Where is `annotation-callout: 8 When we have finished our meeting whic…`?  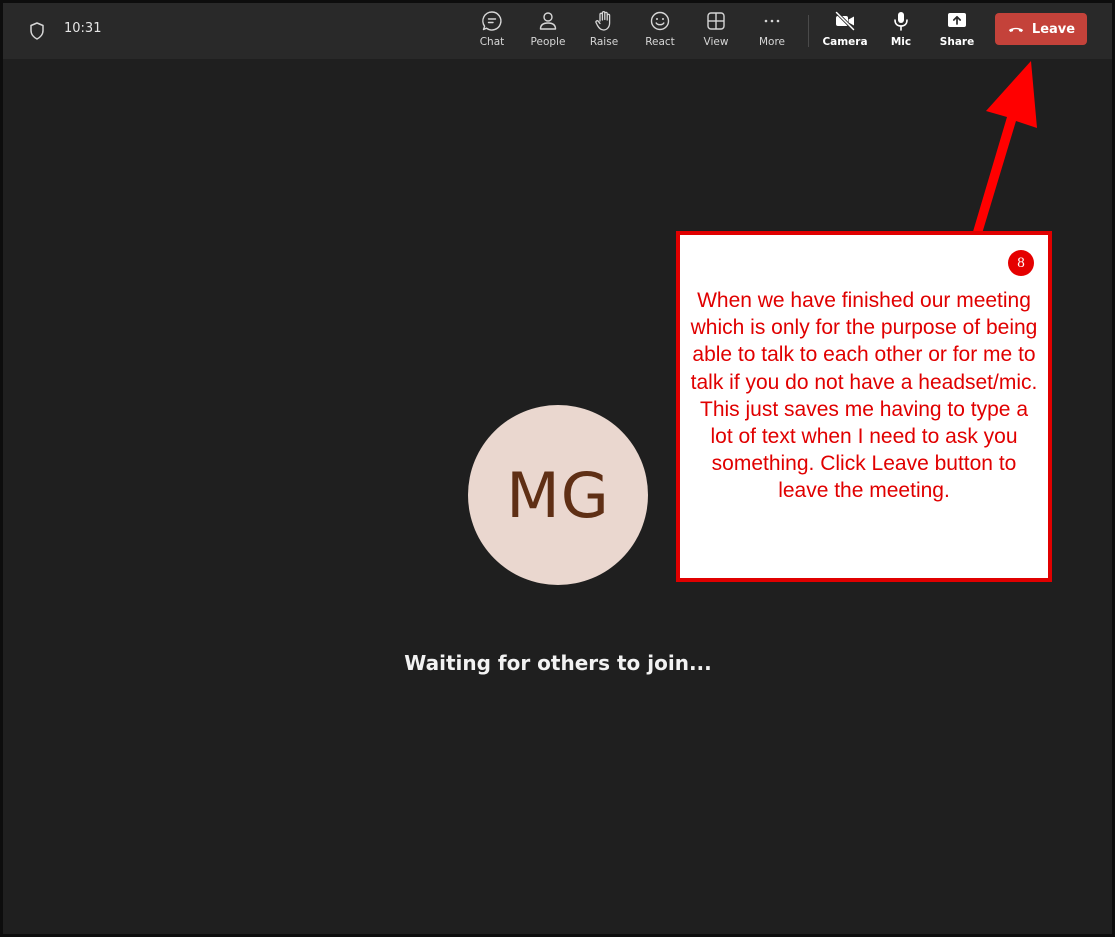 annotation-callout: 8 When we have finished our meeting whic… is located at coordinates (864, 406).